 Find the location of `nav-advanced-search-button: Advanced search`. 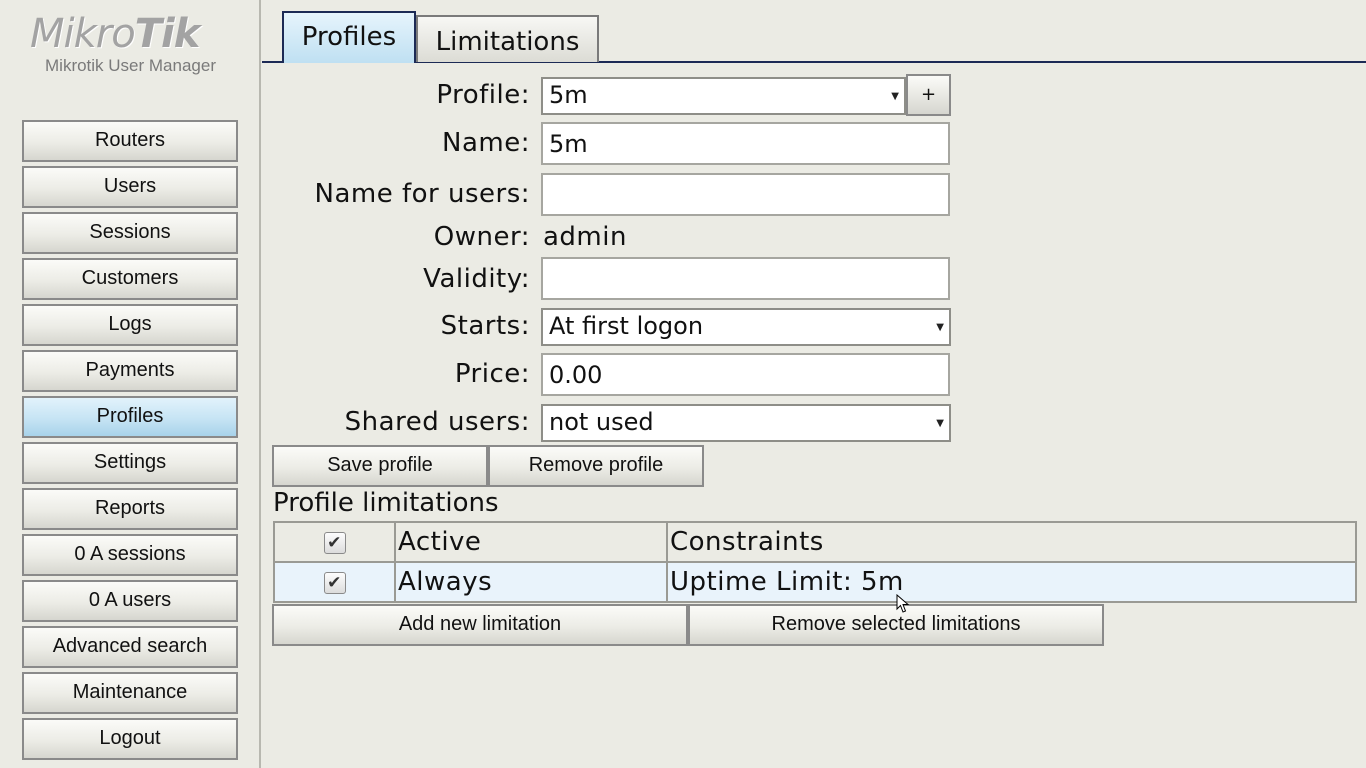

nav-advanced-search-button: Advanced search is located at coordinates (130, 647).